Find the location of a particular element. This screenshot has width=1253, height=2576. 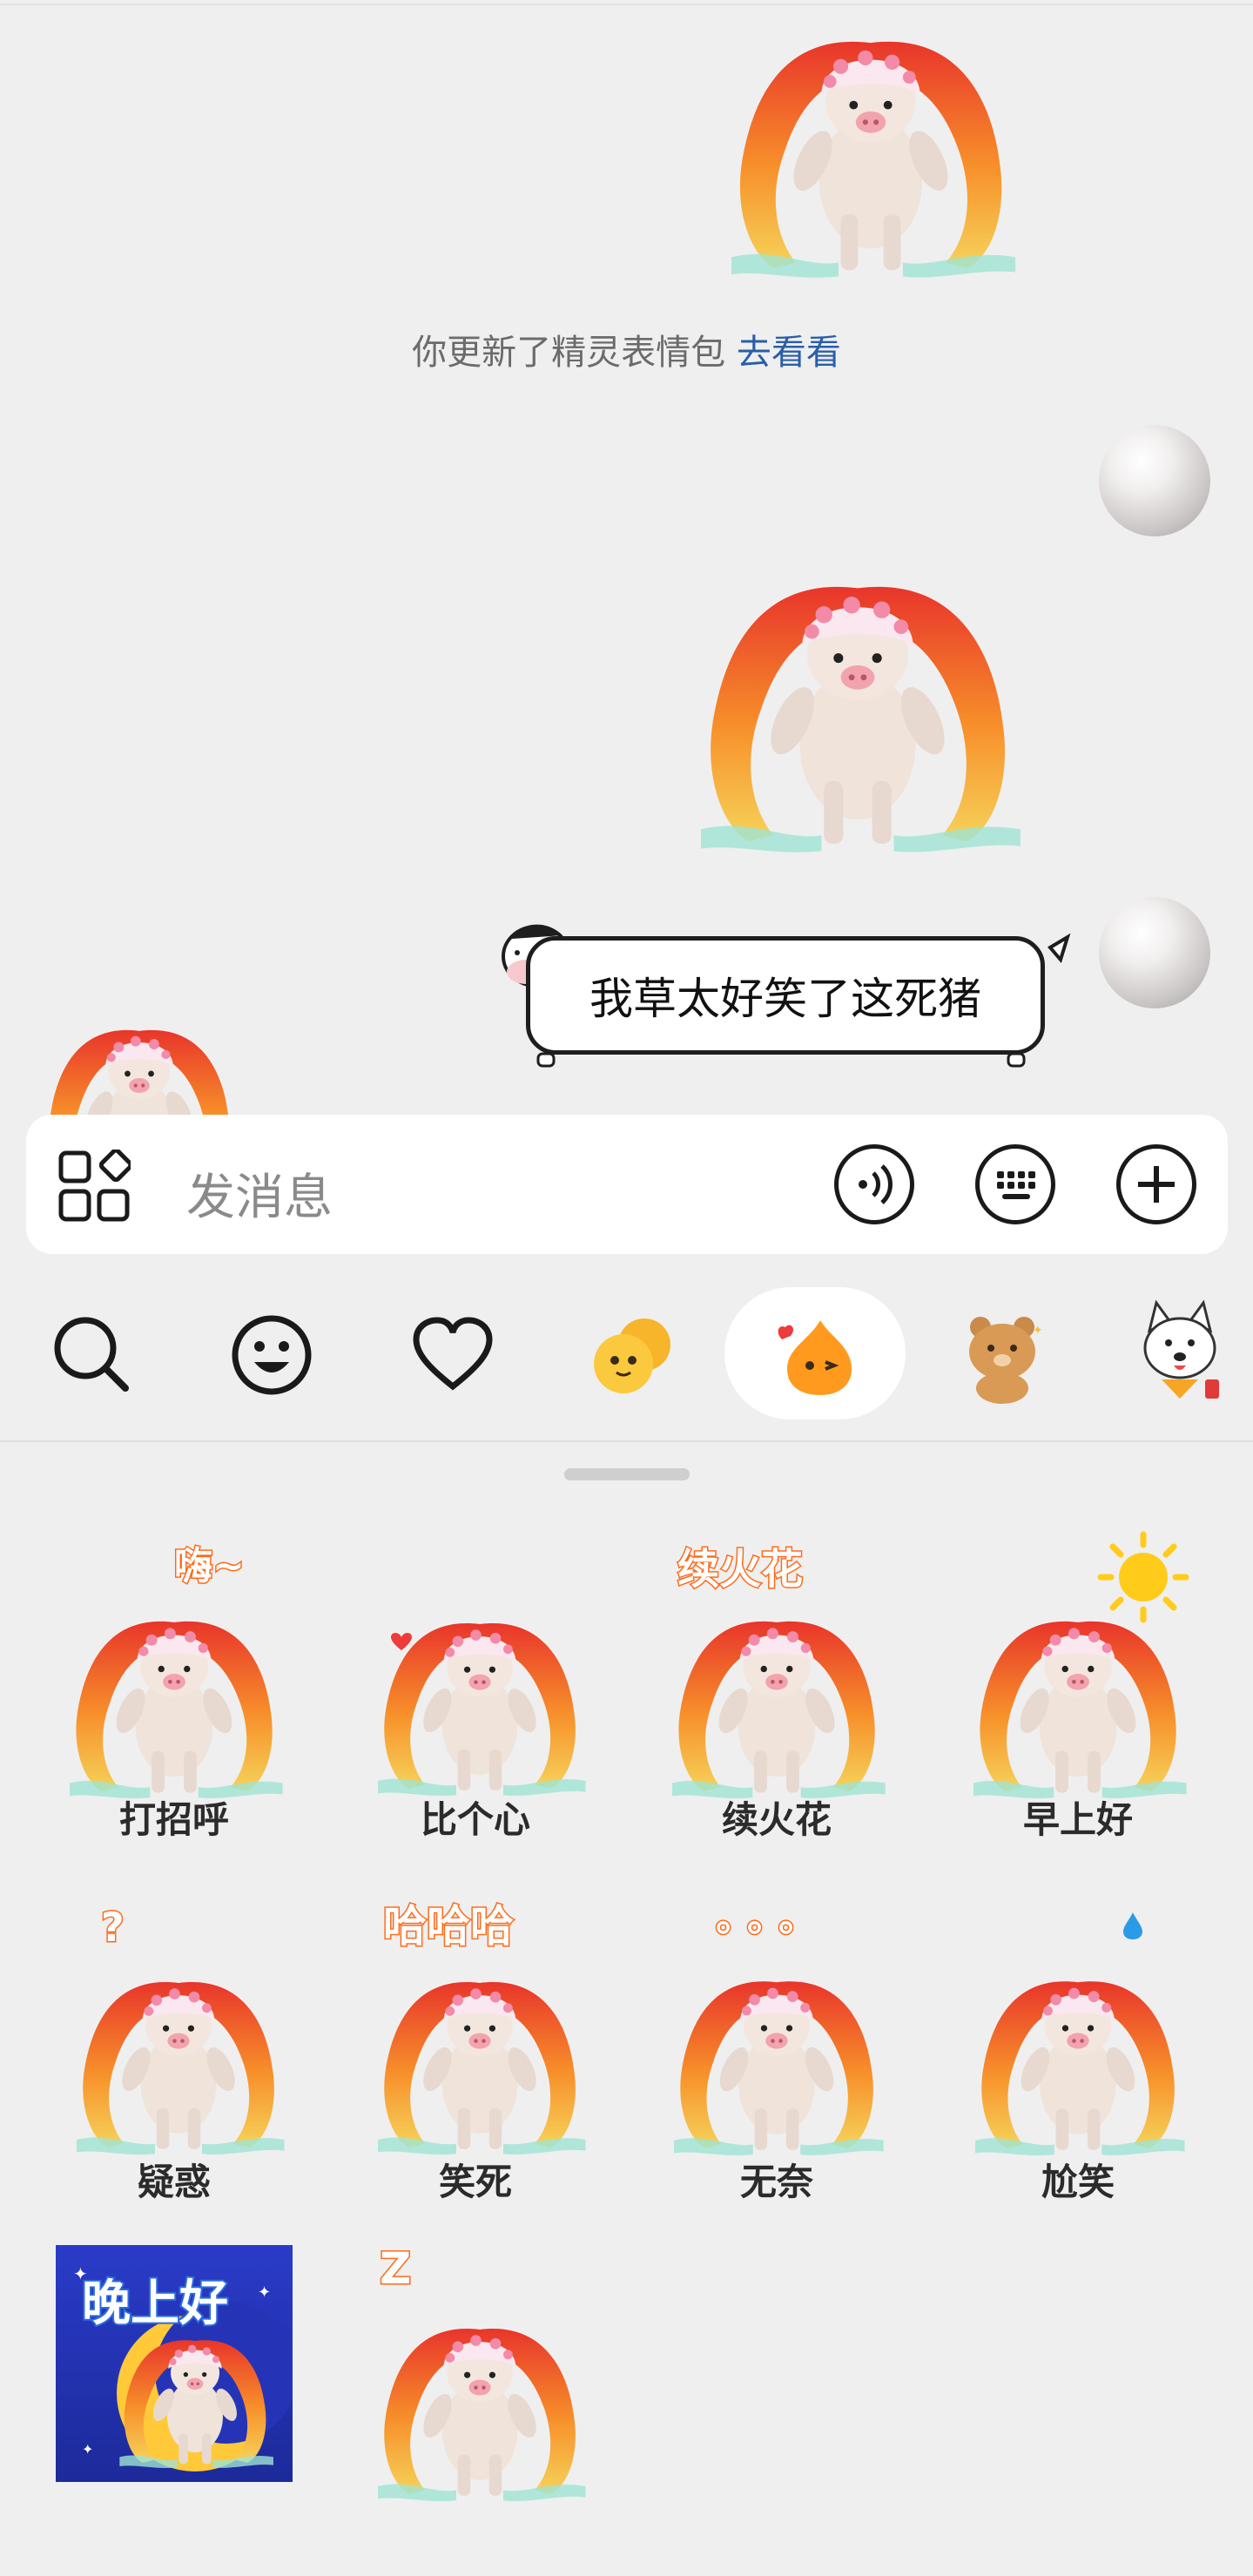

sticker-item: 。。。 无奈 is located at coordinates (776, 2057).